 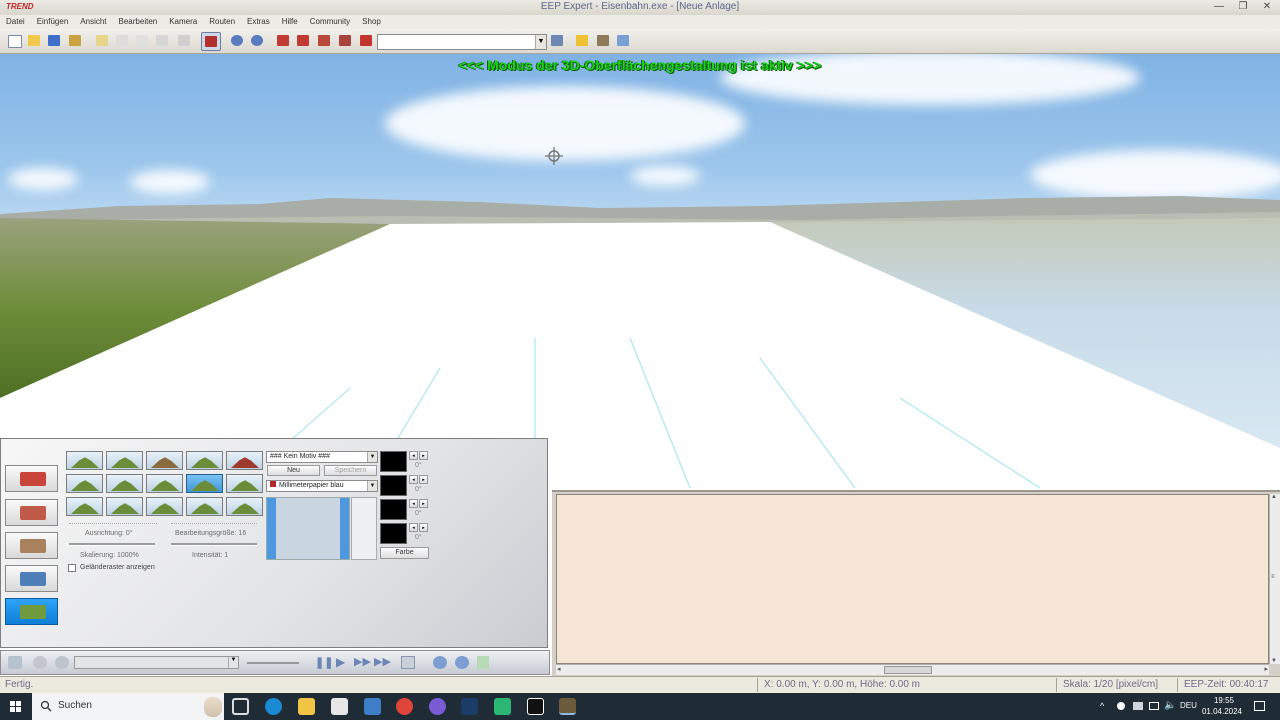 I want to click on menu-routen: Routen, so click(x=222, y=22).